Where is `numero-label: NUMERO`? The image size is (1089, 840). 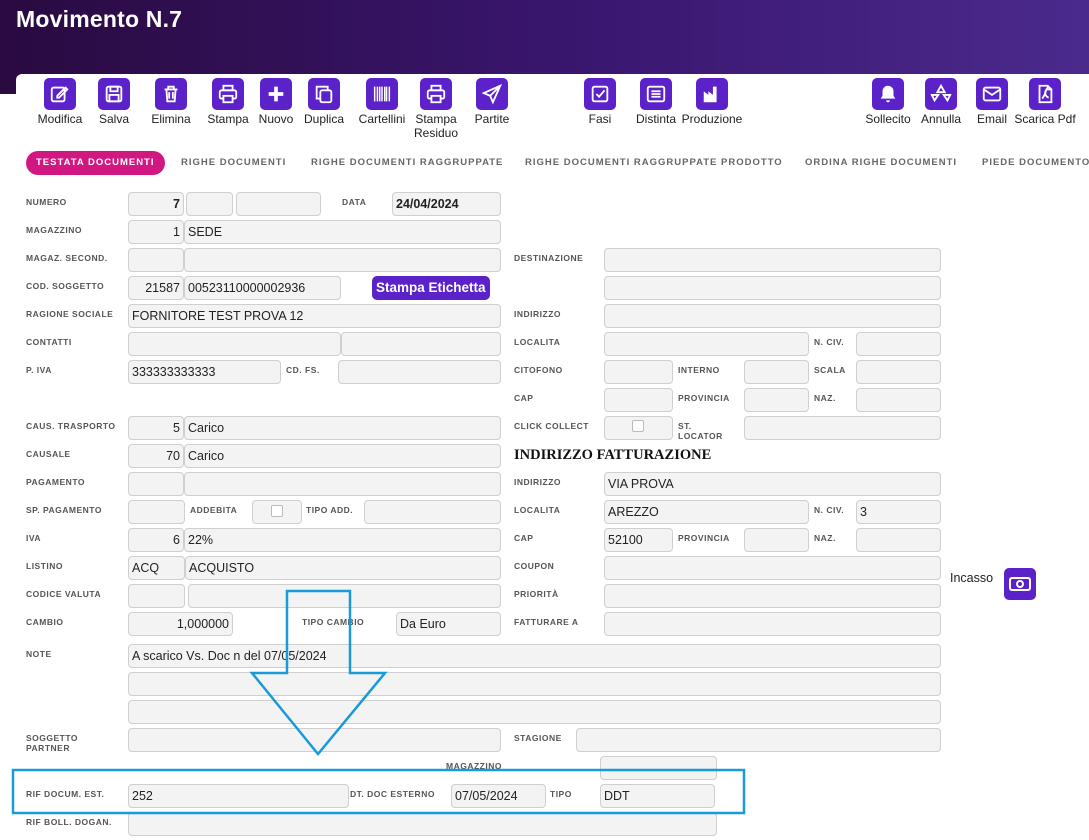
numero-label: NUMERO is located at coordinates (46, 202).